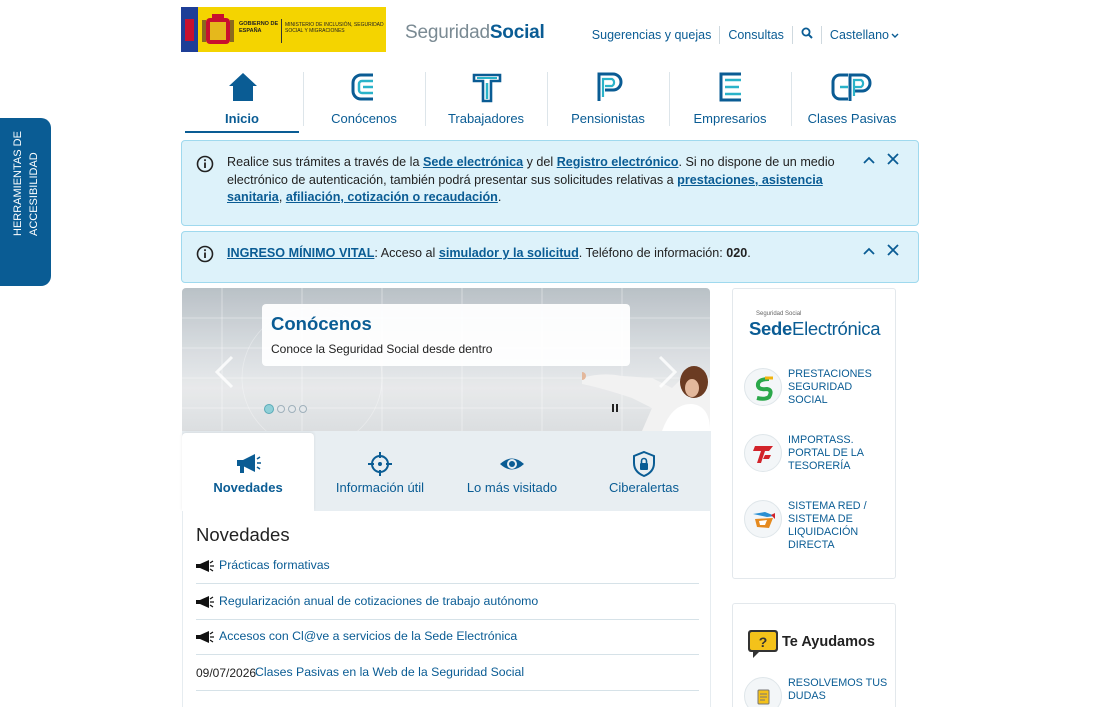  What do you see at coordinates (826, 453) in the screenshot?
I see `sidebar-link-label: IMPORTASS. PORTAL DE LA TESORERÍA` at bounding box center [826, 453].